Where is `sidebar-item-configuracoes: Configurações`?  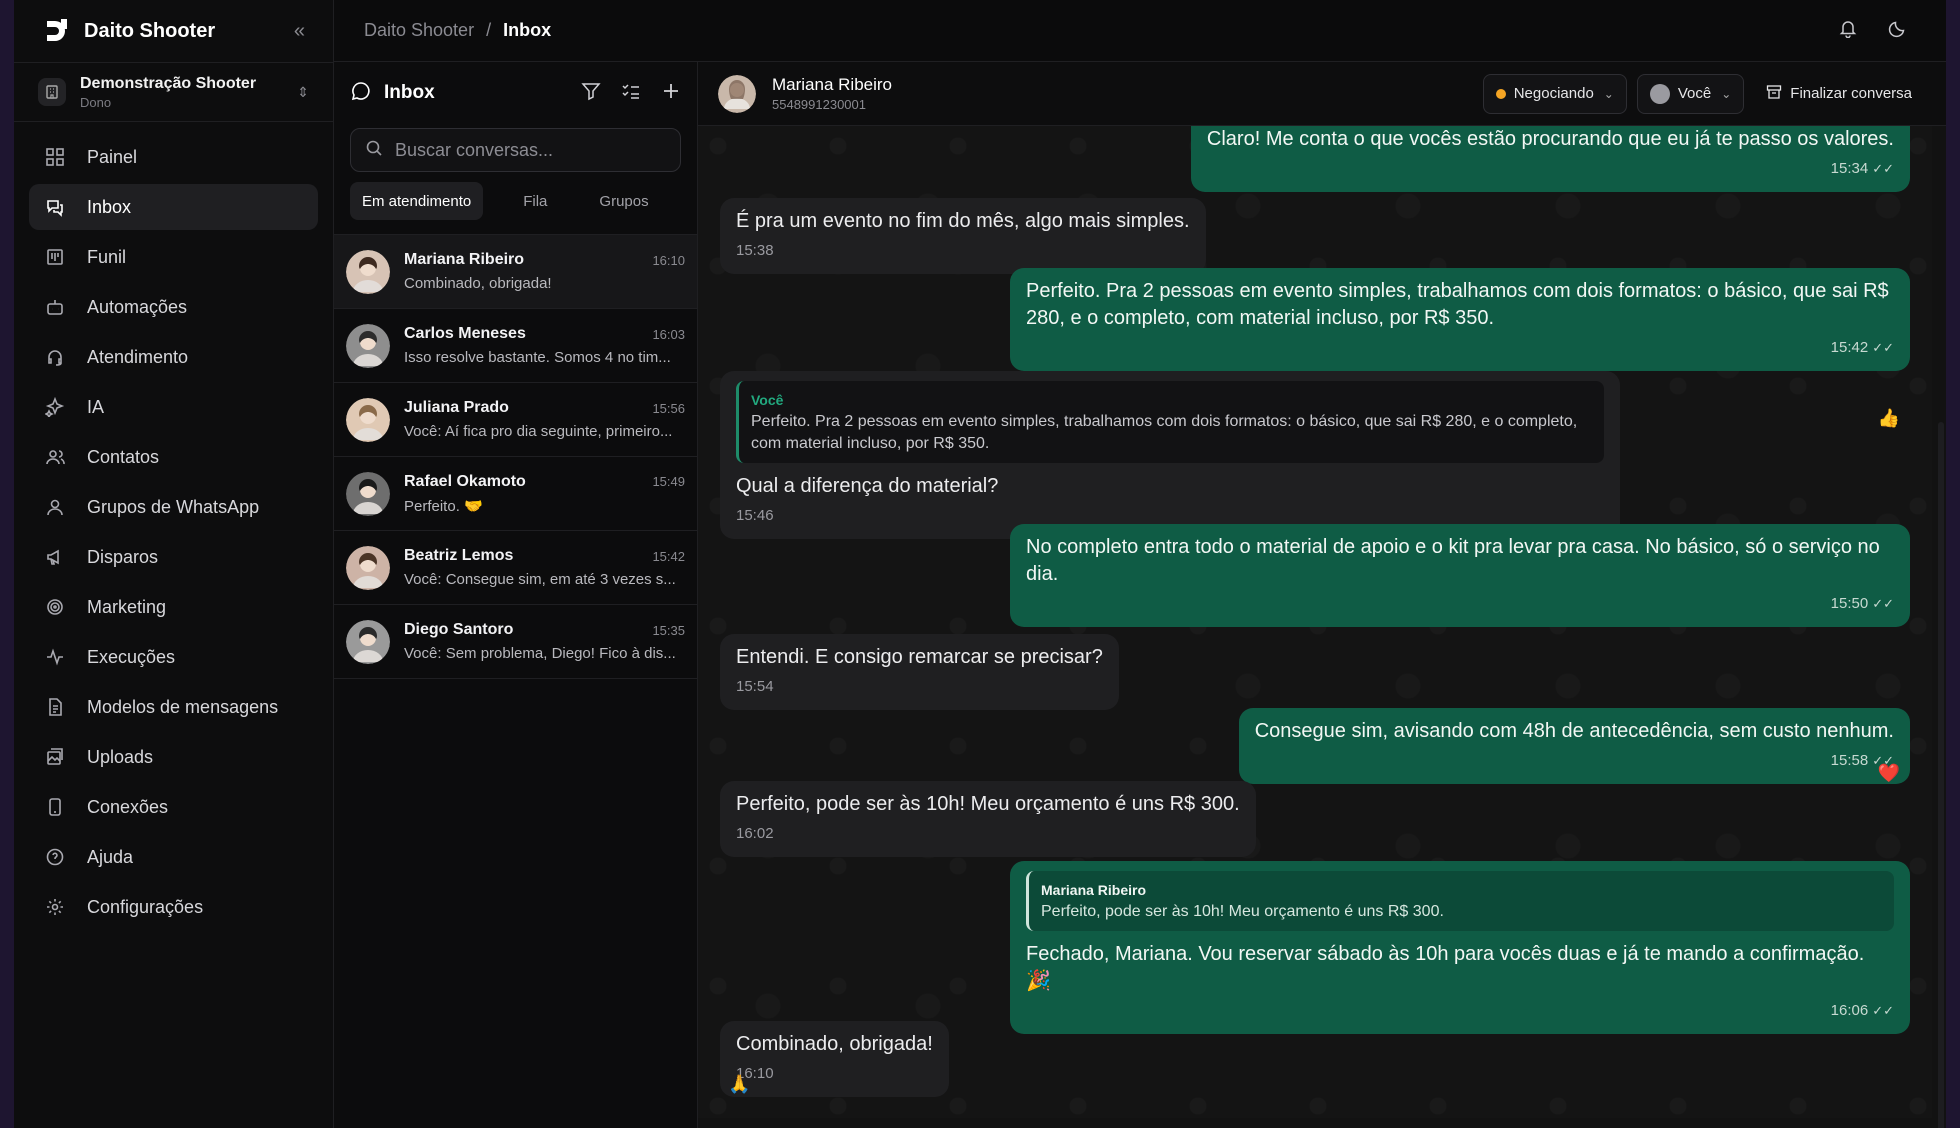
sidebar-item-configuracoes: Configurações is located at coordinates (173, 907).